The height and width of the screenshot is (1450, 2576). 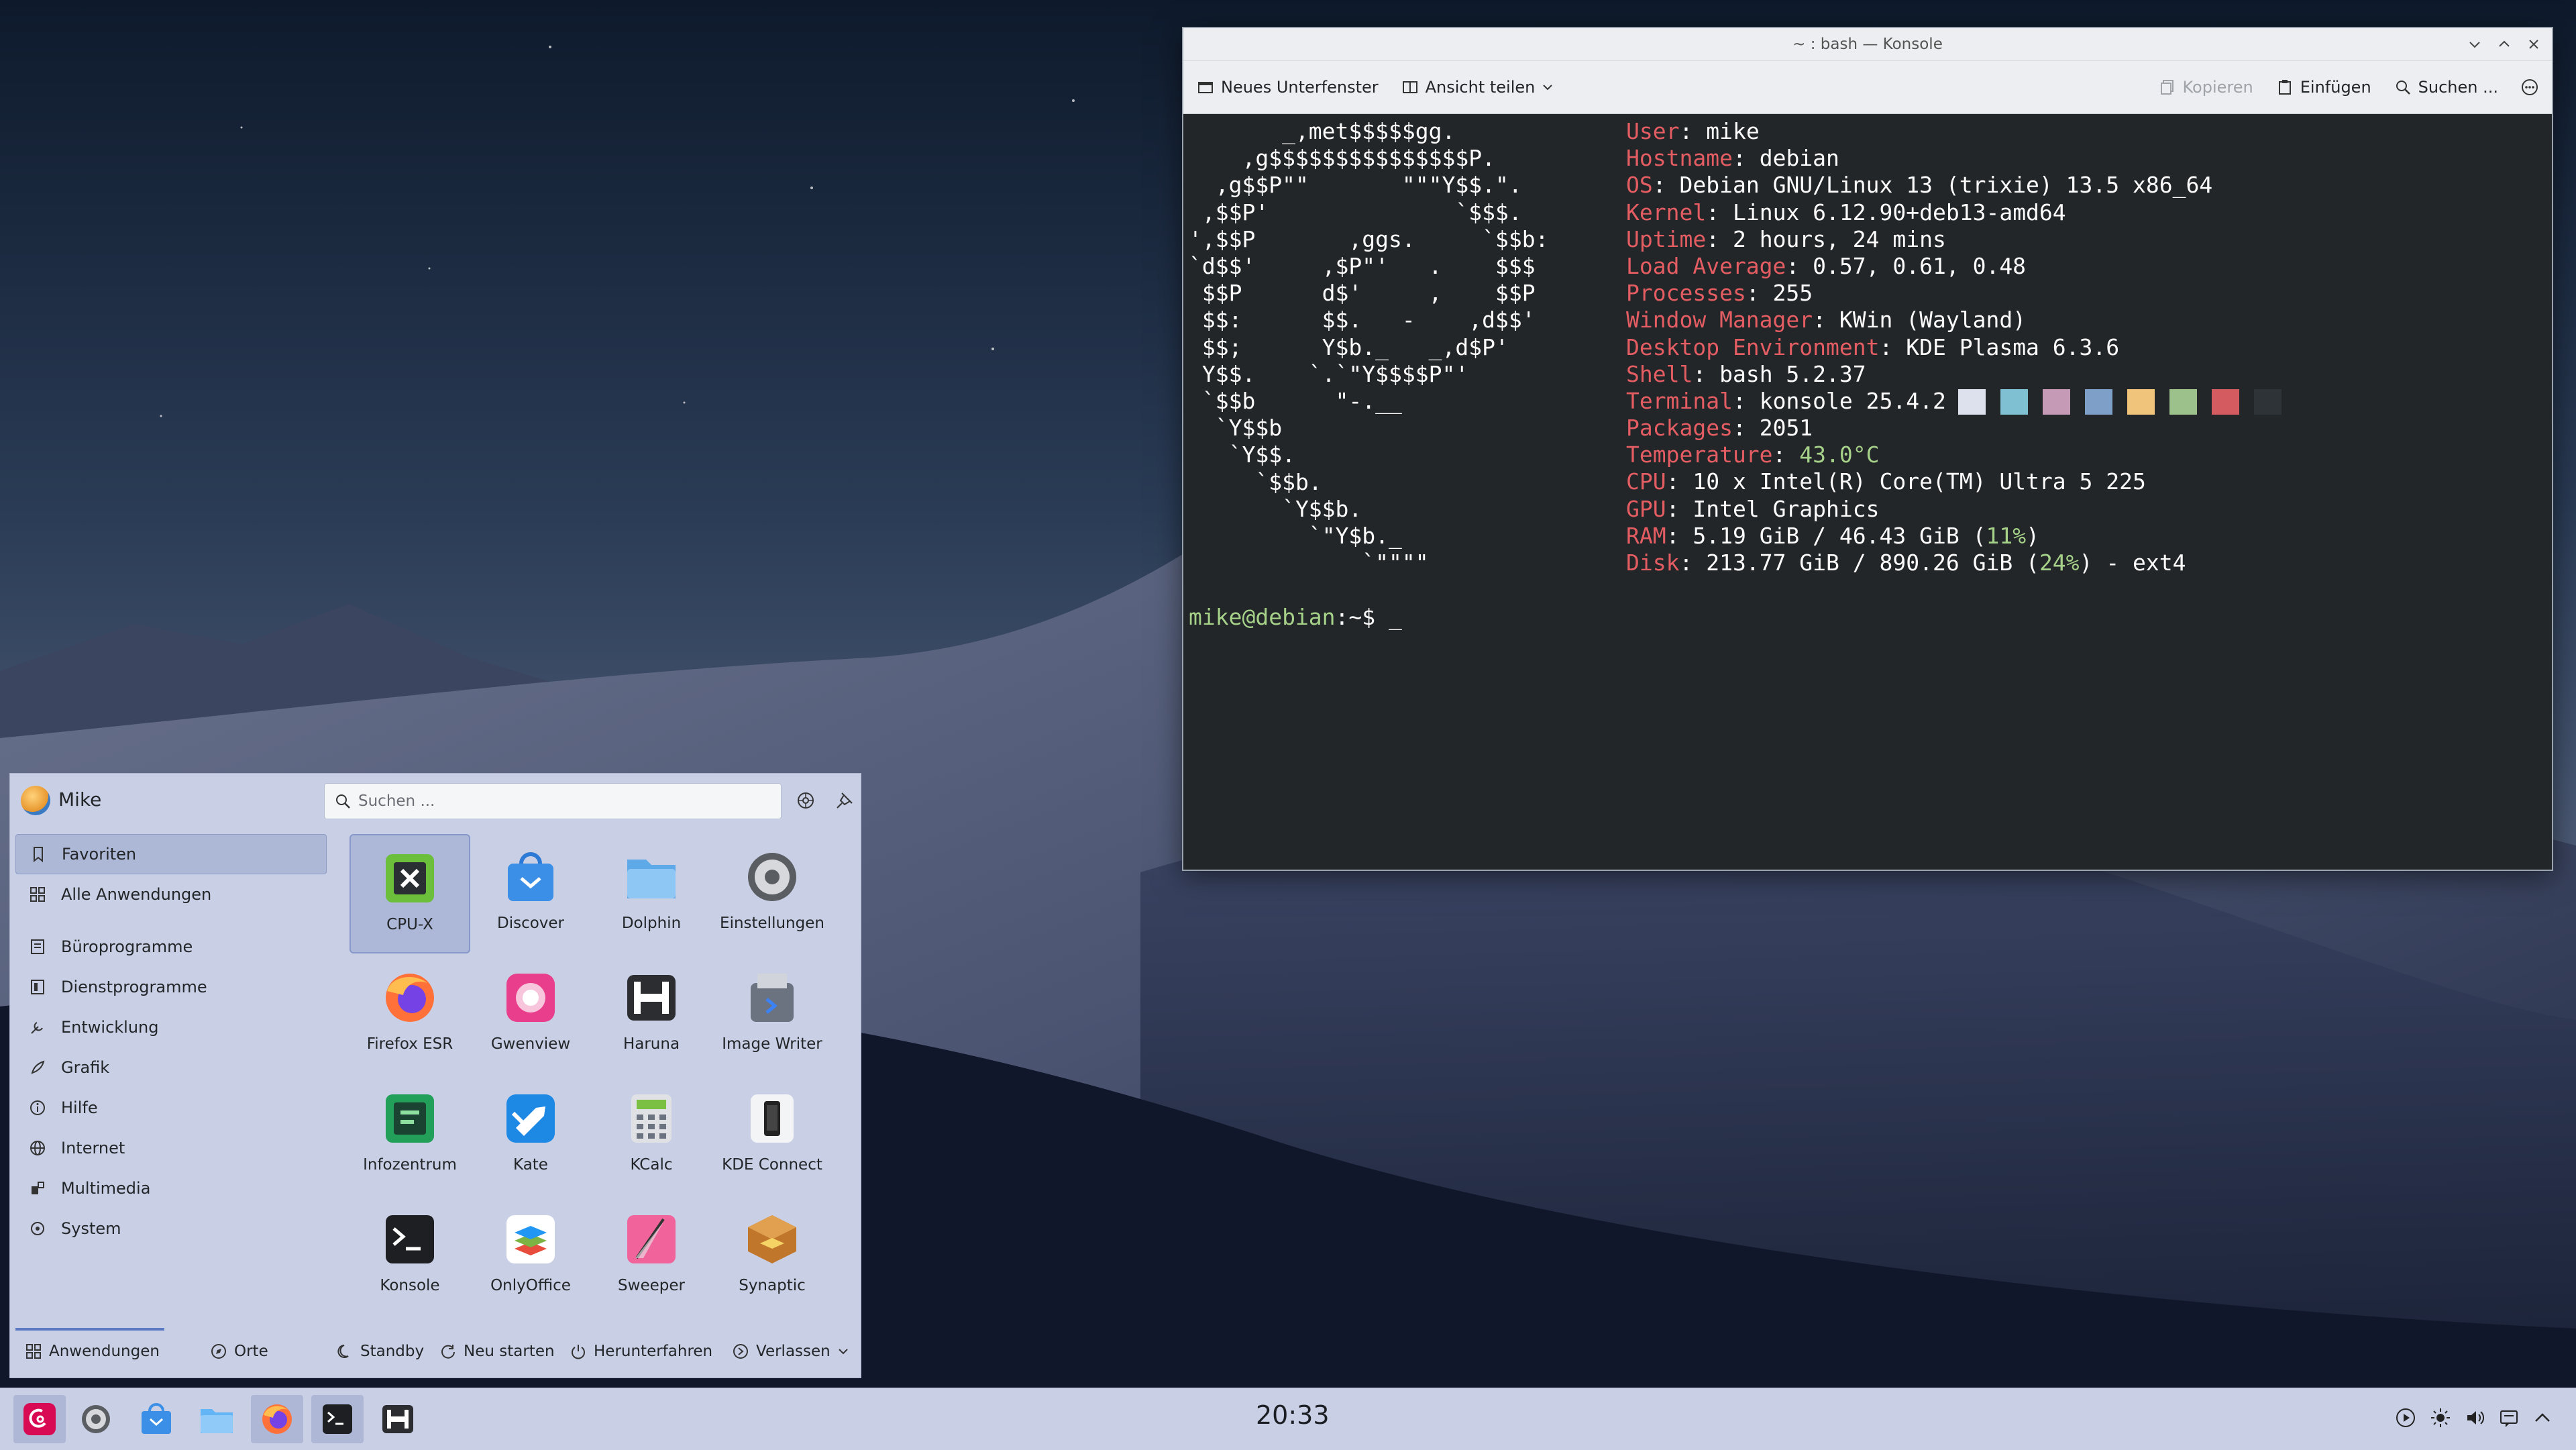 I want to click on configure-button, so click(x=805, y=800).